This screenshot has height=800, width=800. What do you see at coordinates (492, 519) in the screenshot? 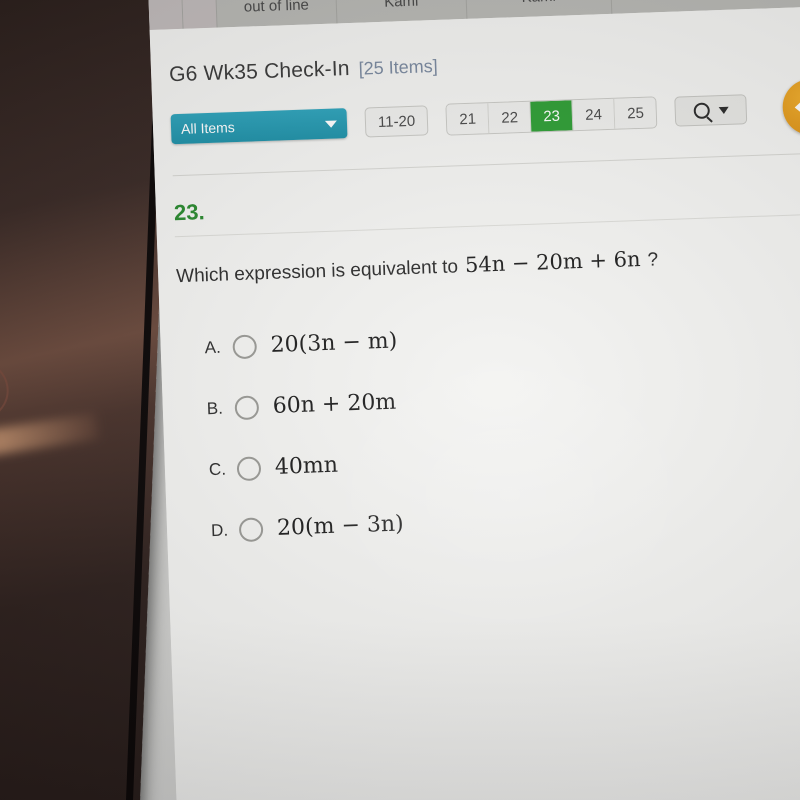
I see `answer-choice-d: D. 20(m − 3n)` at bounding box center [492, 519].